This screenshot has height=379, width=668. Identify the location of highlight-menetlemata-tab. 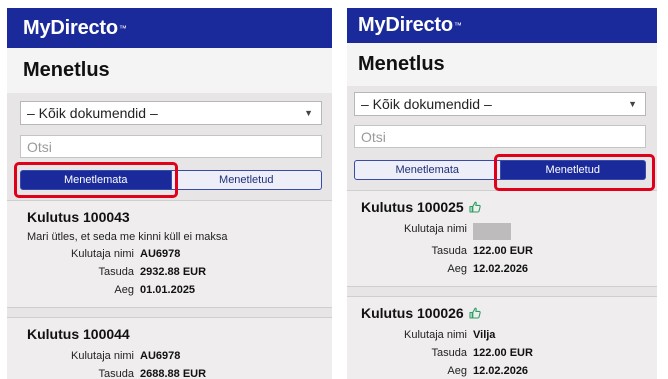
(96, 180).